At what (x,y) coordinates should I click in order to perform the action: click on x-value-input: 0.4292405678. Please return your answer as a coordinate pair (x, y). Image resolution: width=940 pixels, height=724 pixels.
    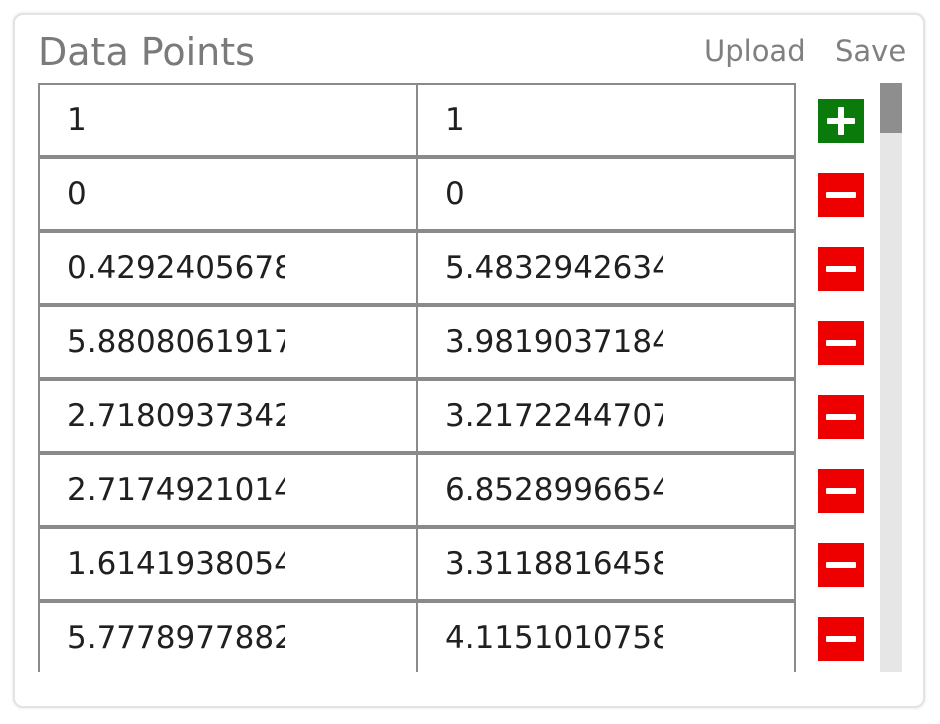
    Looking at the image, I should click on (176, 268).